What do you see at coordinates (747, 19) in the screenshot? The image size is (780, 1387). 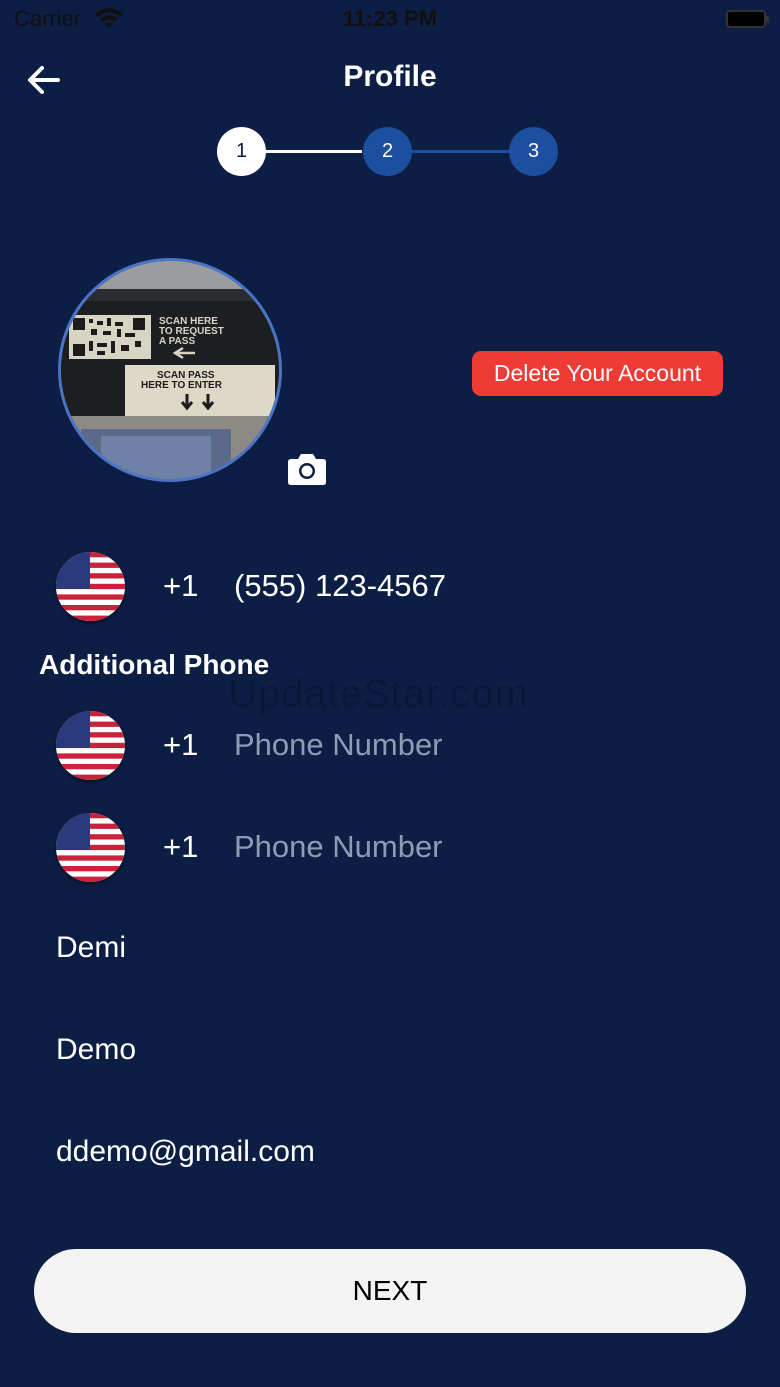 I see `battery-icon` at bounding box center [747, 19].